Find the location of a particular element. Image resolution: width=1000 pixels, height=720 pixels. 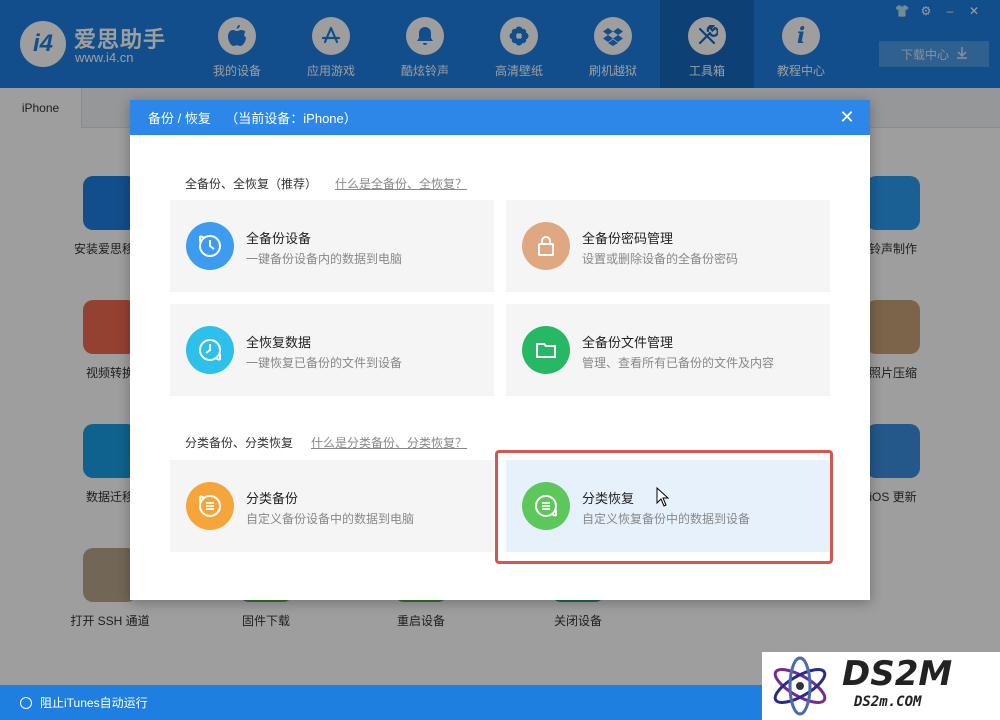

card-backup-file-manager: 全备份文件管理 管理、查看所有已备份的文件及内容 is located at coordinates (668, 350).